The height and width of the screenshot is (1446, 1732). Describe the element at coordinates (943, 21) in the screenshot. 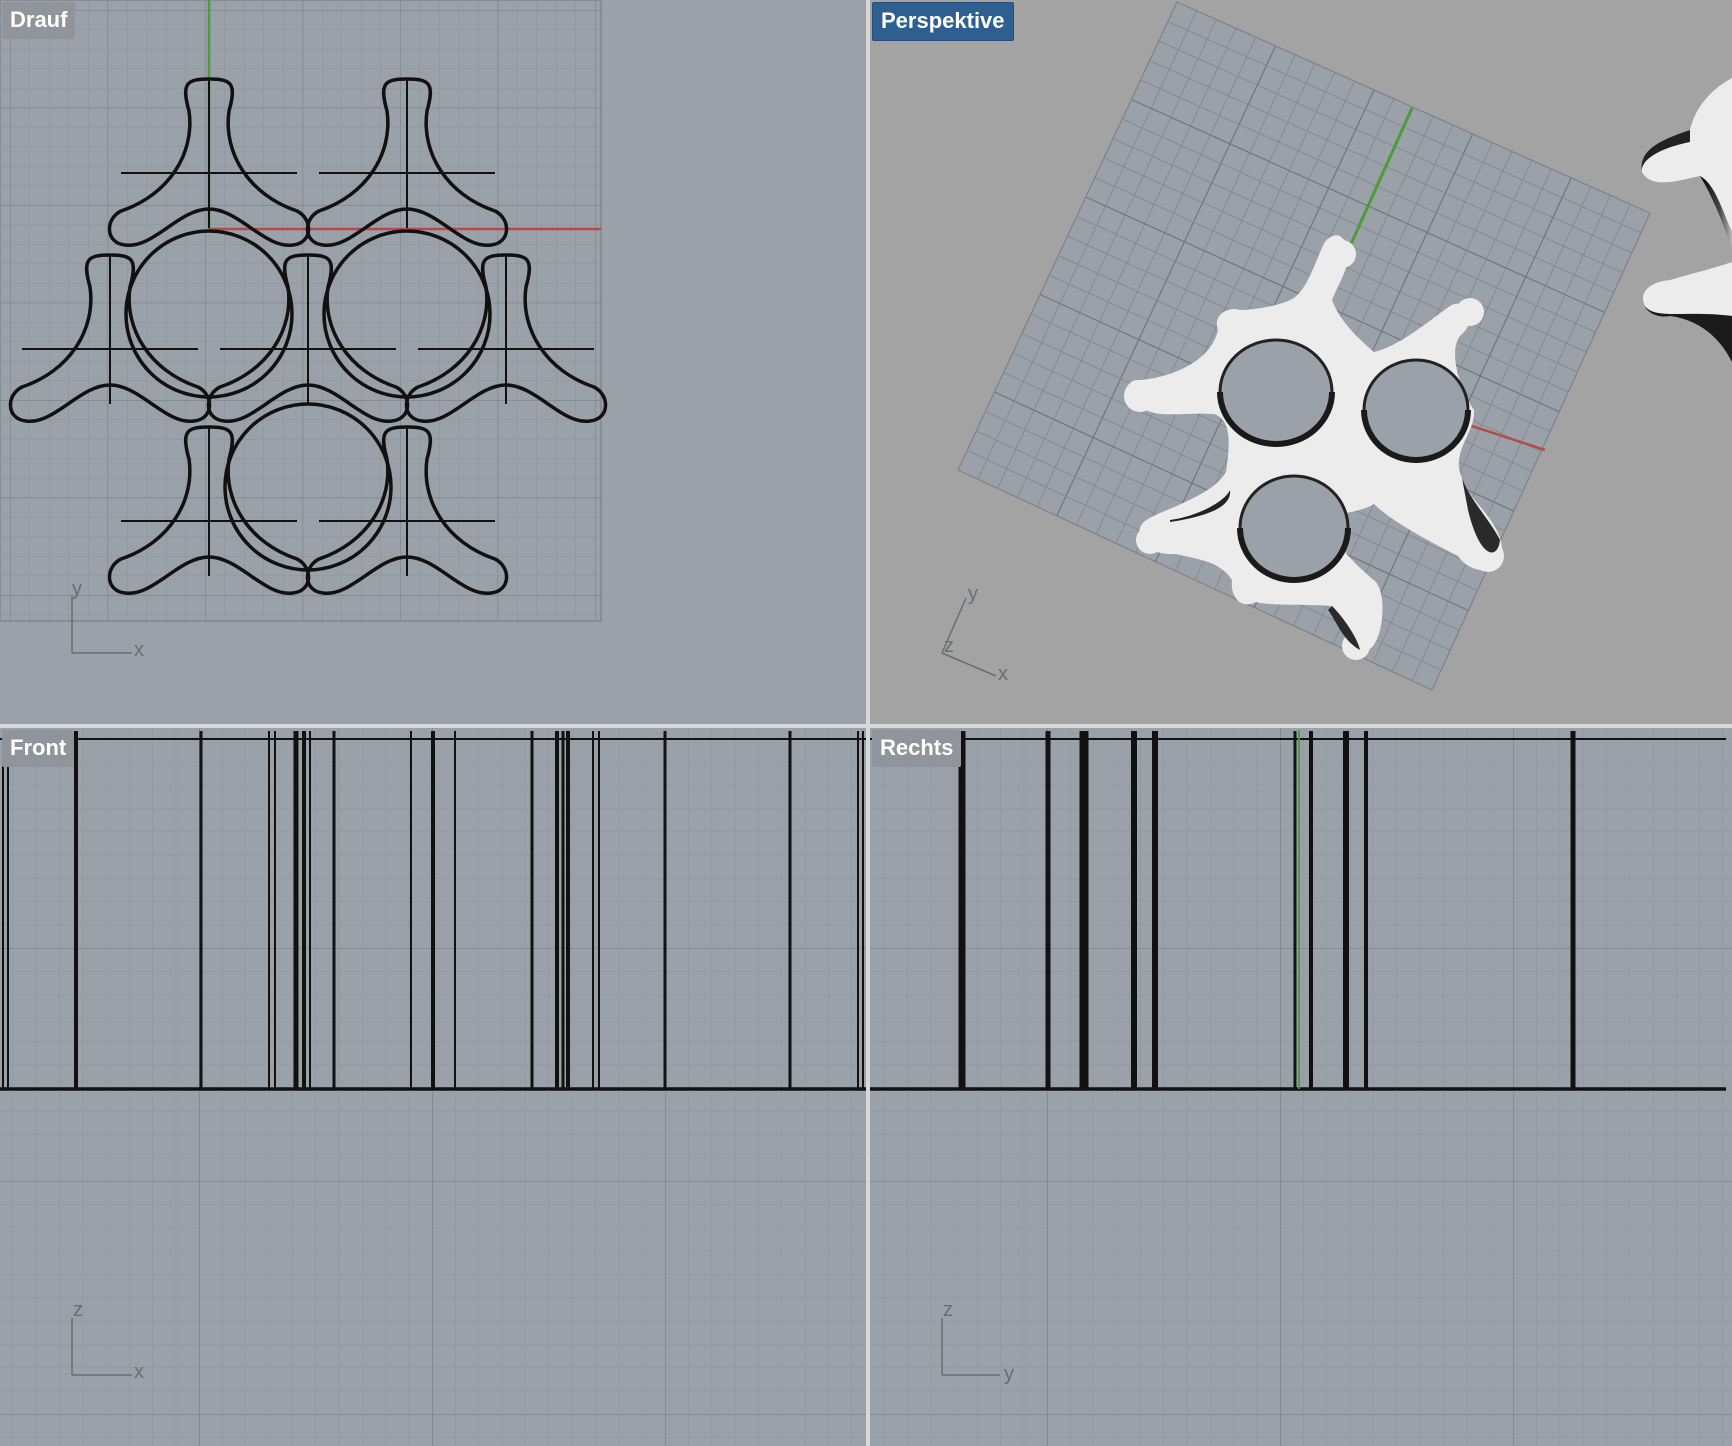

I see `viewport-title-perspective: Perspektive` at that location.